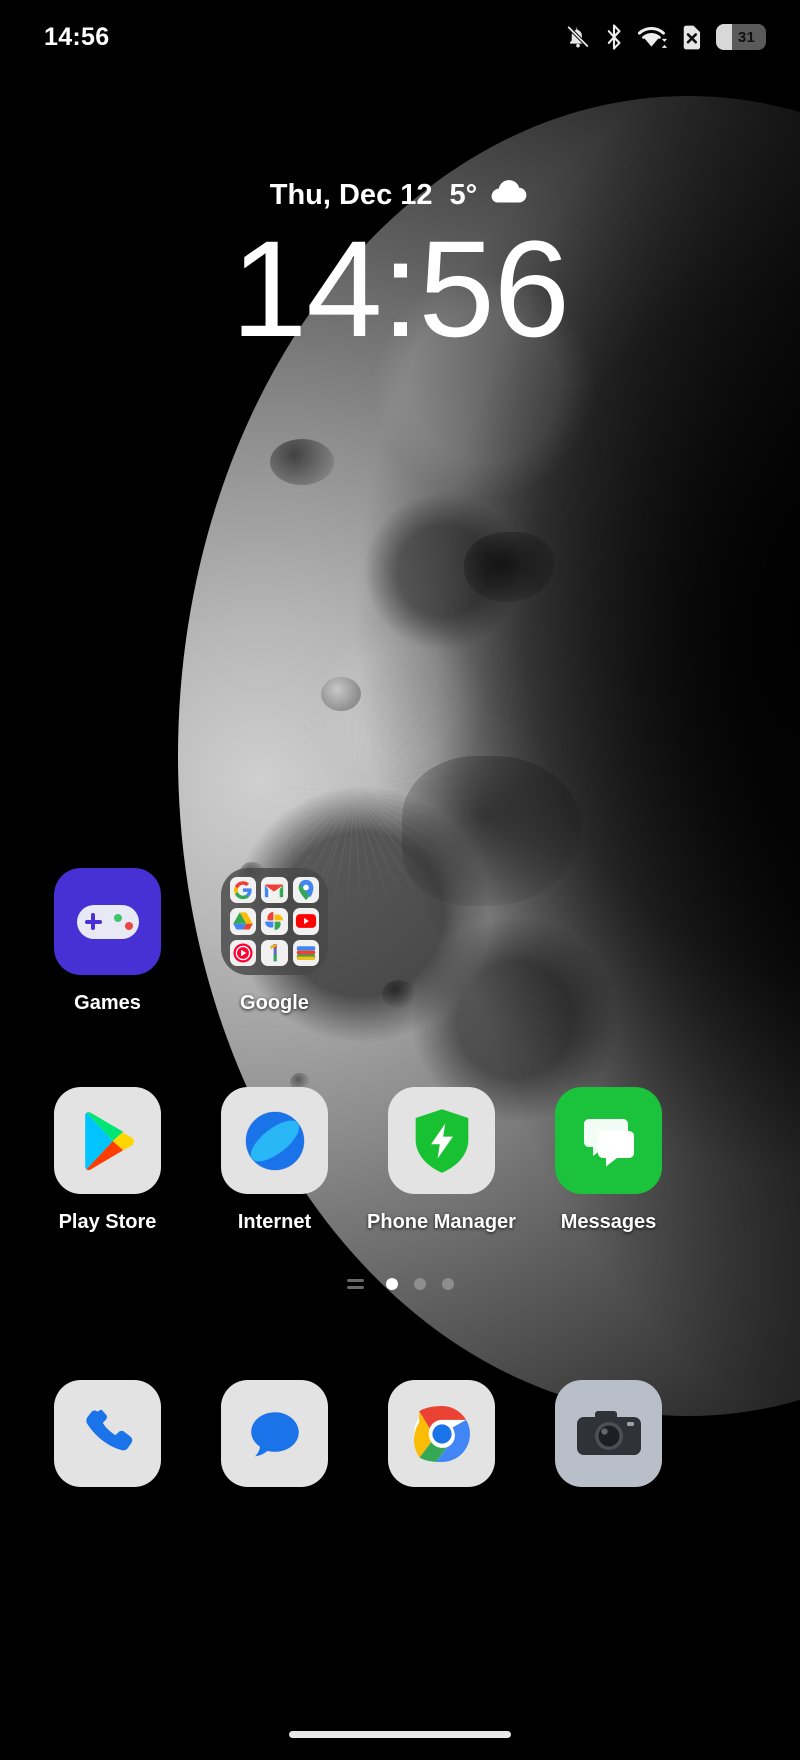  I want to click on no-sim-icon, so click(691, 37).